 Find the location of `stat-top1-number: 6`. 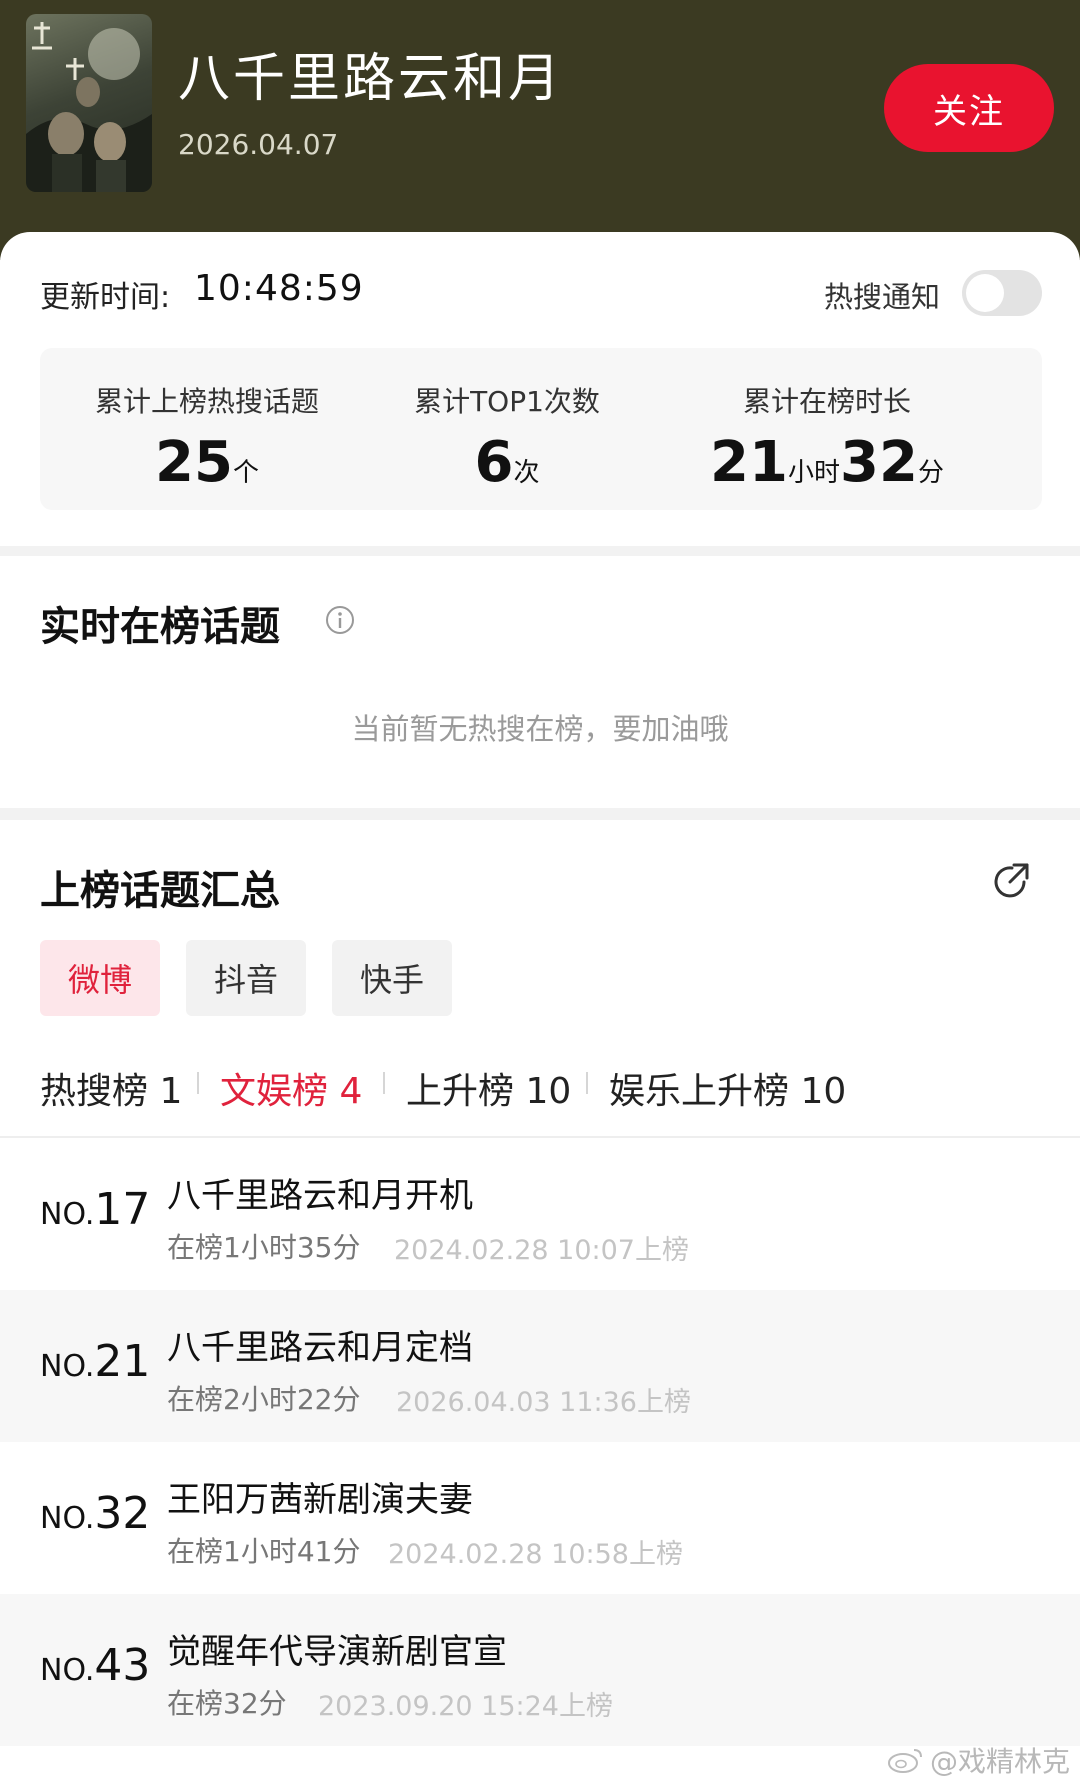

stat-top1-number: 6 is located at coordinates (494, 462).